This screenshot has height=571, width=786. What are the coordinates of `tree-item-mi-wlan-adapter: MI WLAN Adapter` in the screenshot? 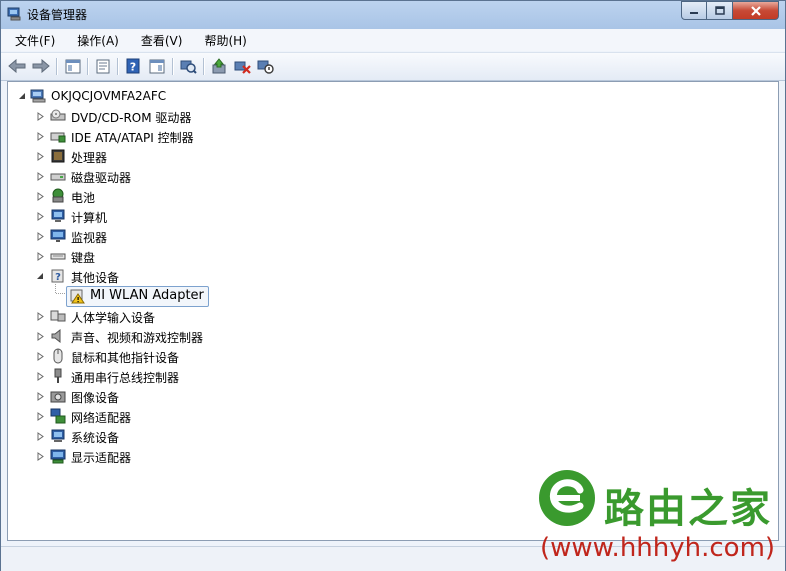 It's located at (208, 296).